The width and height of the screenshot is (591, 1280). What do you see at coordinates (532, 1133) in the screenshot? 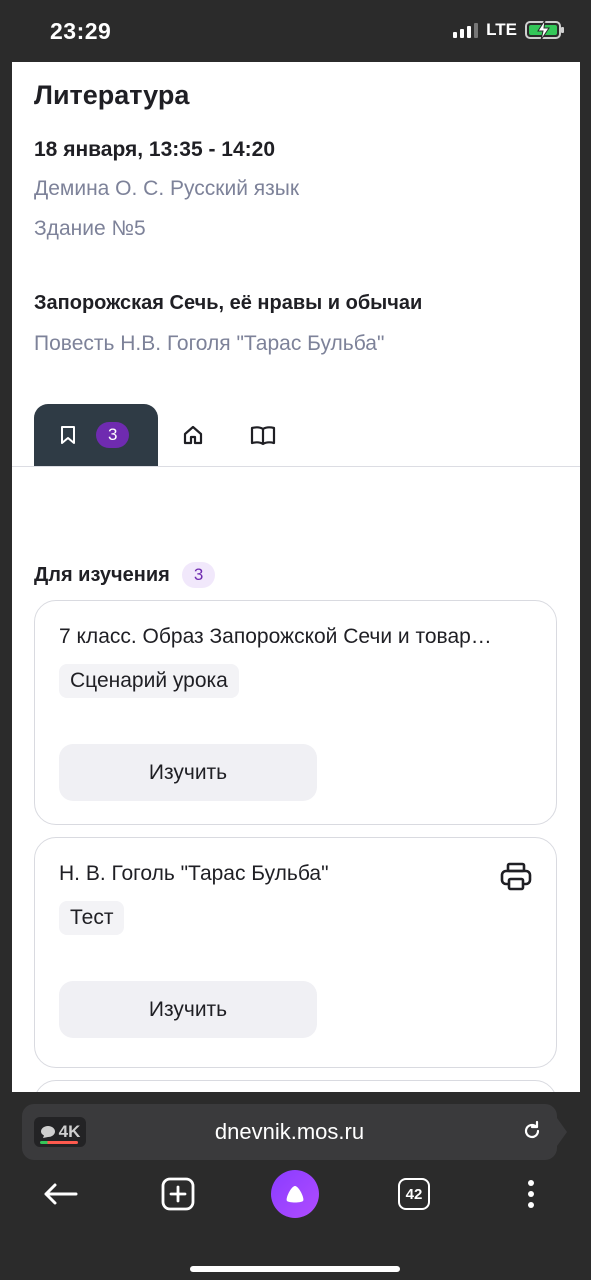
I see `reload-icon` at bounding box center [532, 1133].